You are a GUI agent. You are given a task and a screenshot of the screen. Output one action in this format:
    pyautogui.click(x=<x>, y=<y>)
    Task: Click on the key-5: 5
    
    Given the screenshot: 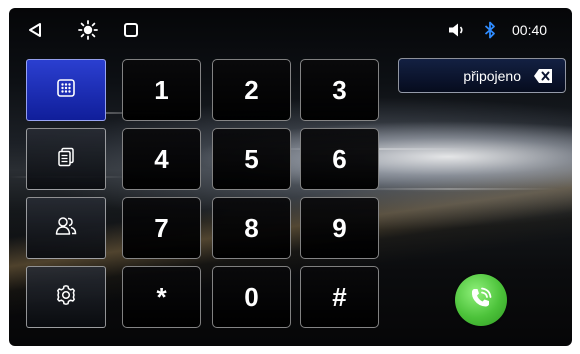 What is the action you would take?
    pyautogui.click(x=251, y=159)
    